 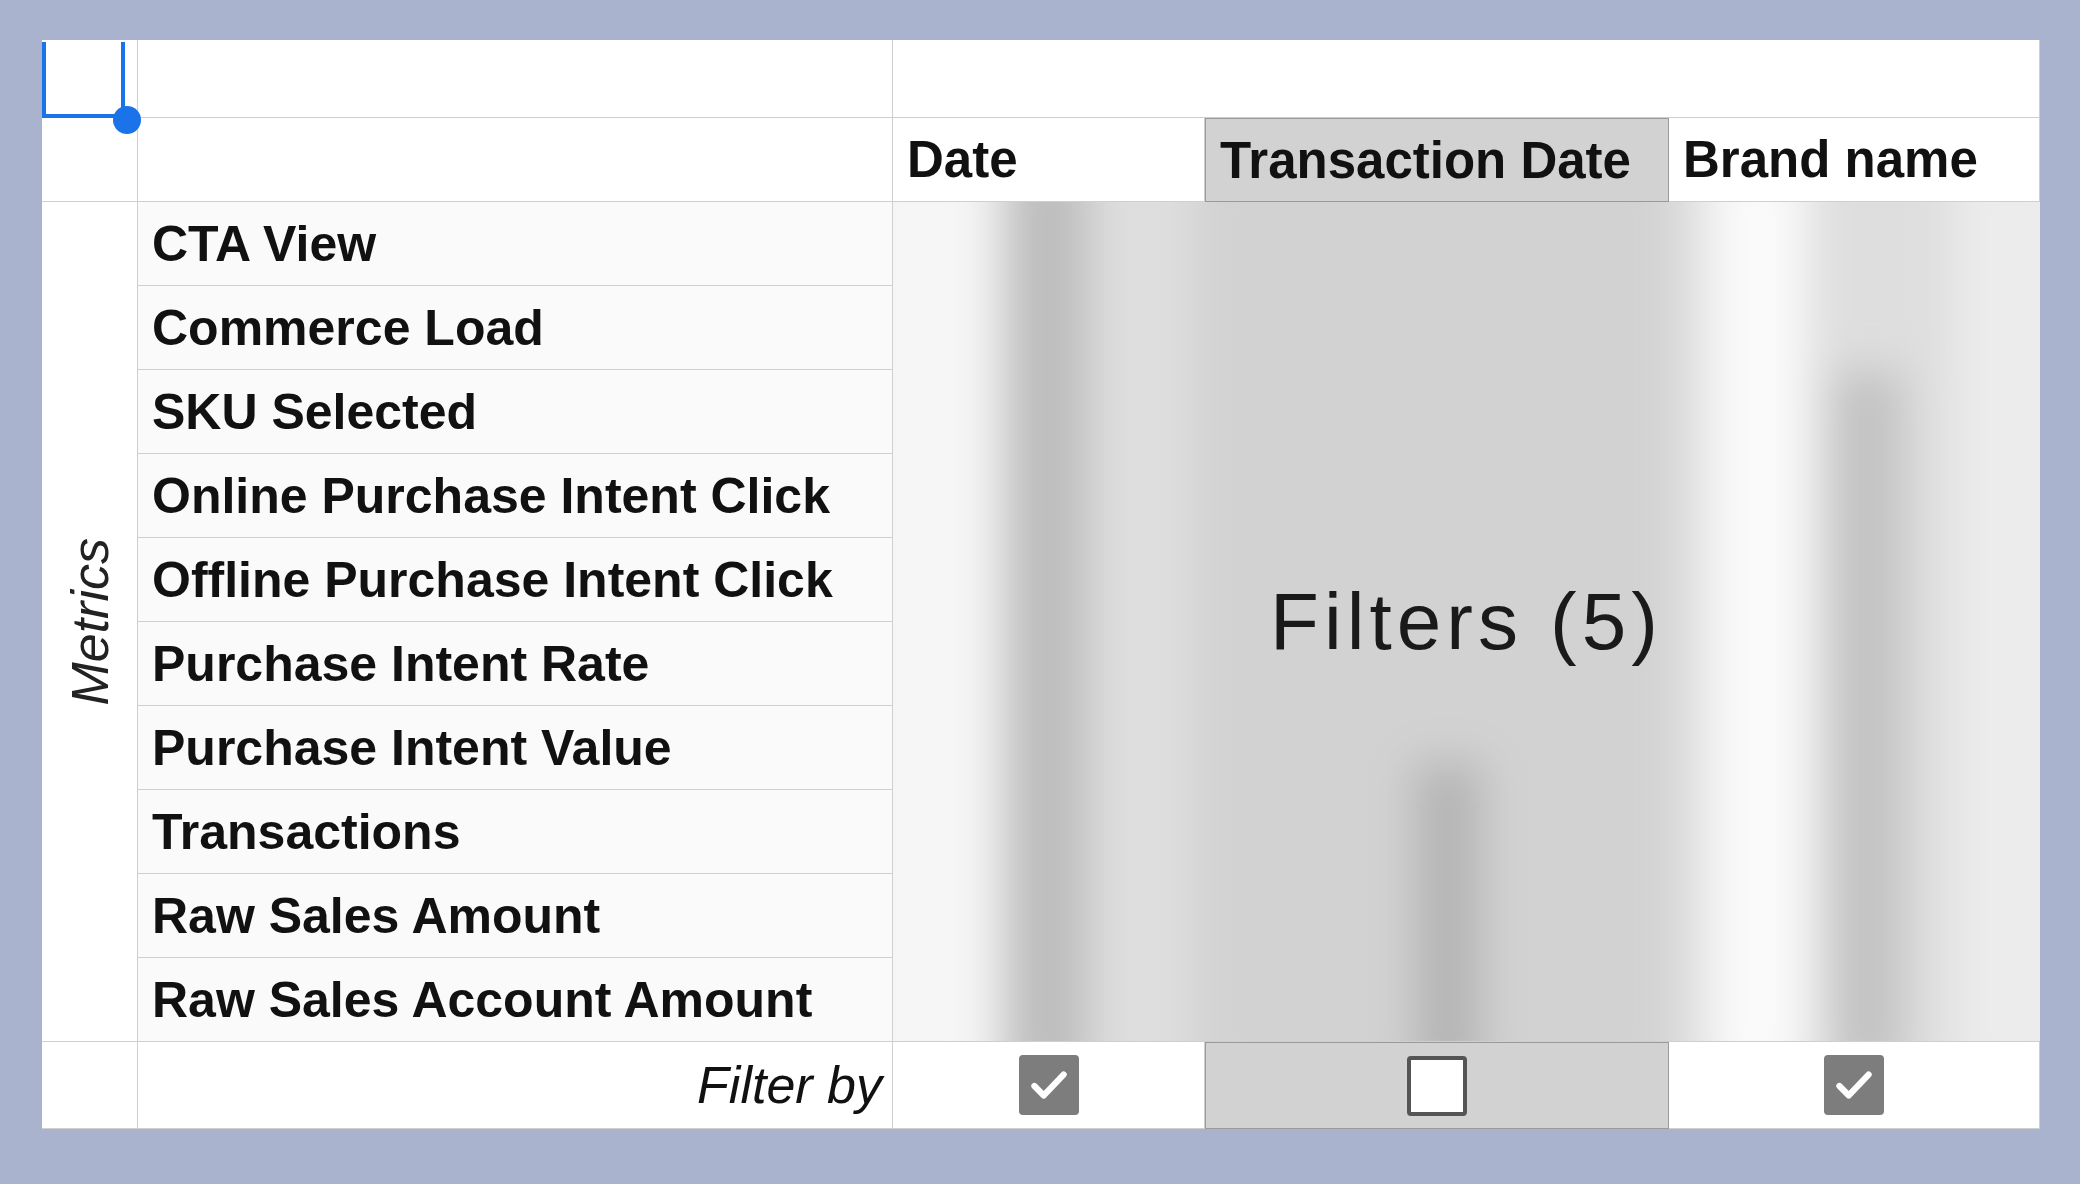 What do you see at coordinates (515, 580) in the screenshot?
I see `row-header: Offline Purchase Intent Click` at bounding box center [515, 580].